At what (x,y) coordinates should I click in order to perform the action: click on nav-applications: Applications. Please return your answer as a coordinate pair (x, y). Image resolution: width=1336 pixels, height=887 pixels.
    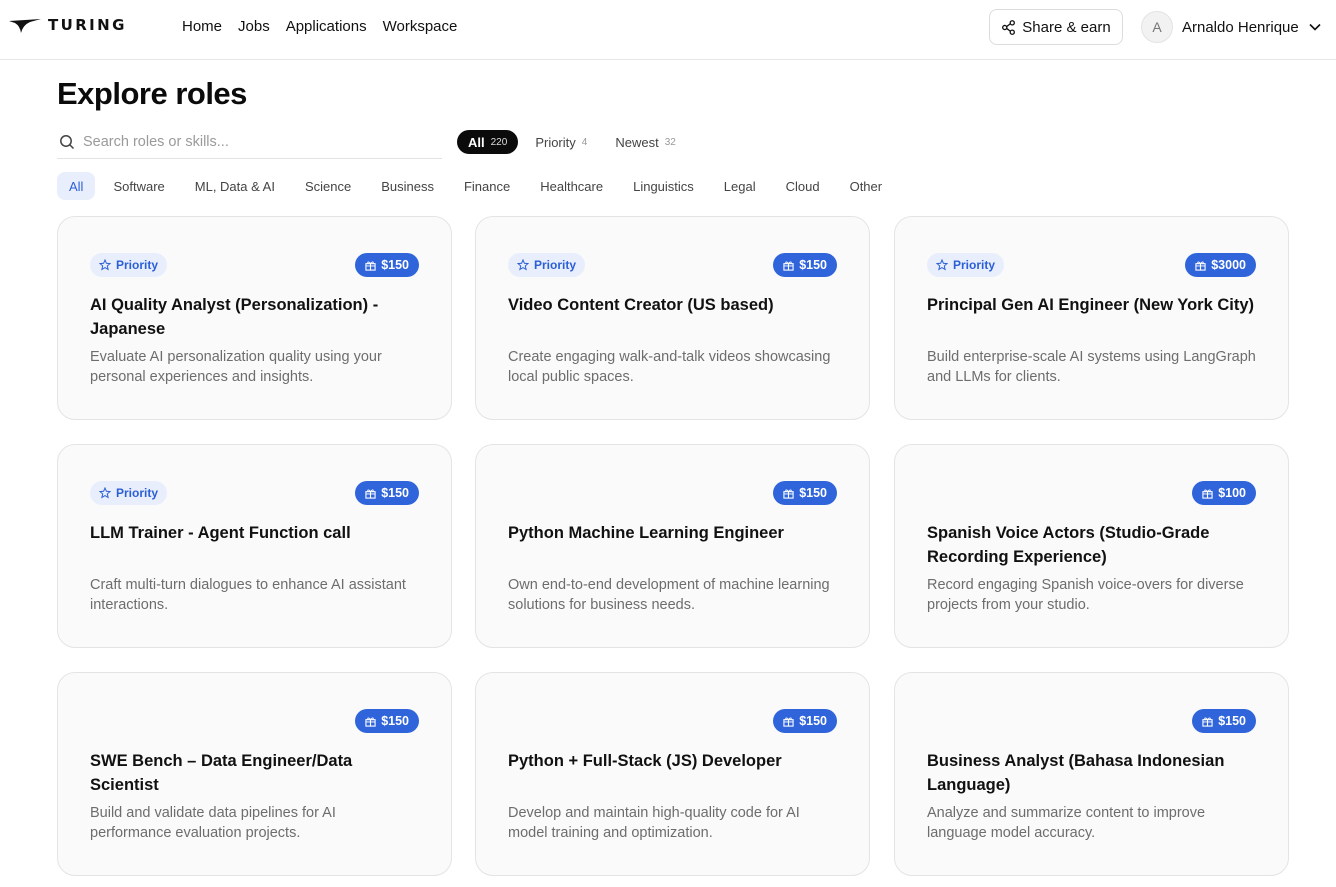
    Looking at the image, I should click on (326, 26).